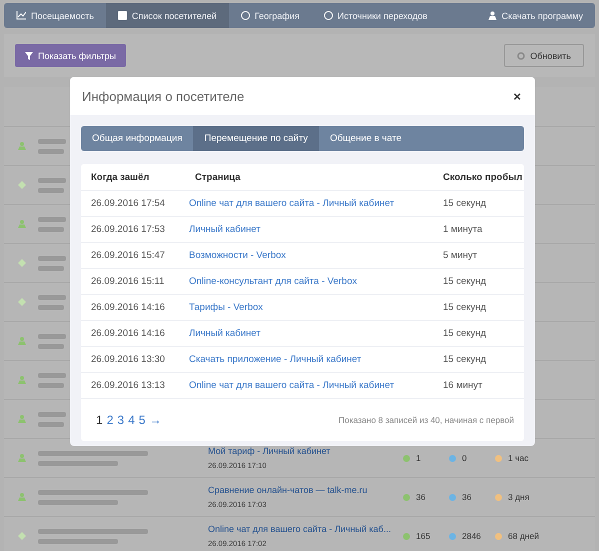  Describe the element at coordinates (482, 177) in the screenshot. I see `column-header: Сколько пробыл` at that location.